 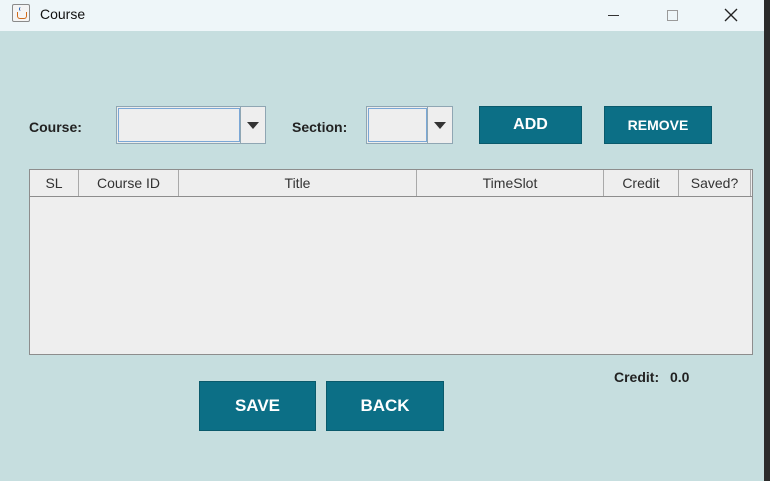 What do you see at coordinates (680, 377) in the screenshot?
I see `credit-value: 0.0` at bounding box center [680, 377].